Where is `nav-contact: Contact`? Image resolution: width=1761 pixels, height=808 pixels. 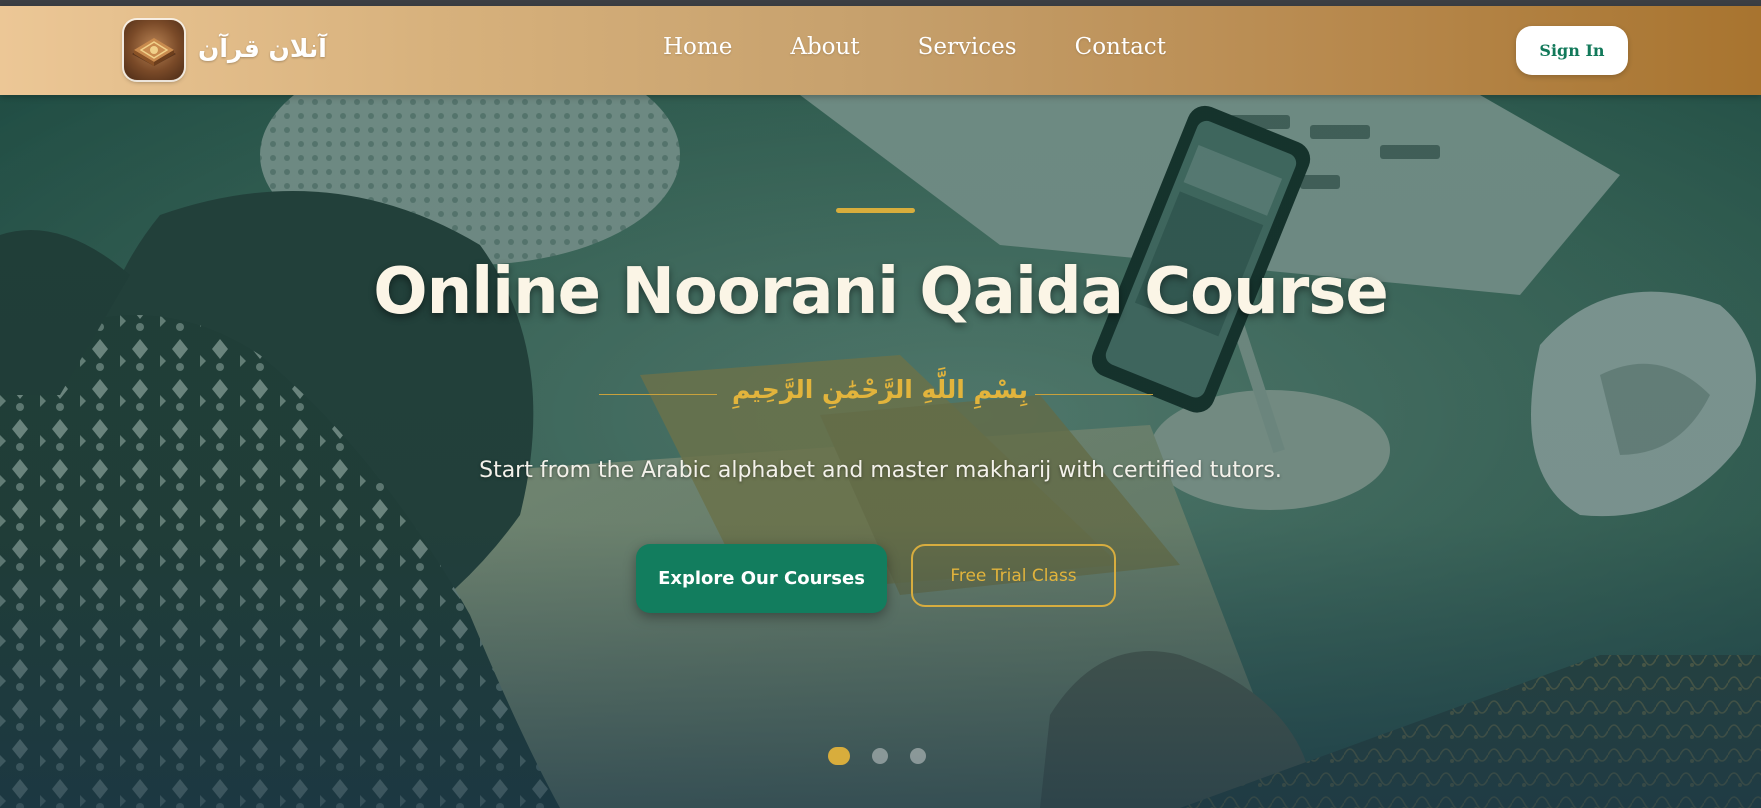 nav-contact: Contact is located at coordinates (1120, 47).